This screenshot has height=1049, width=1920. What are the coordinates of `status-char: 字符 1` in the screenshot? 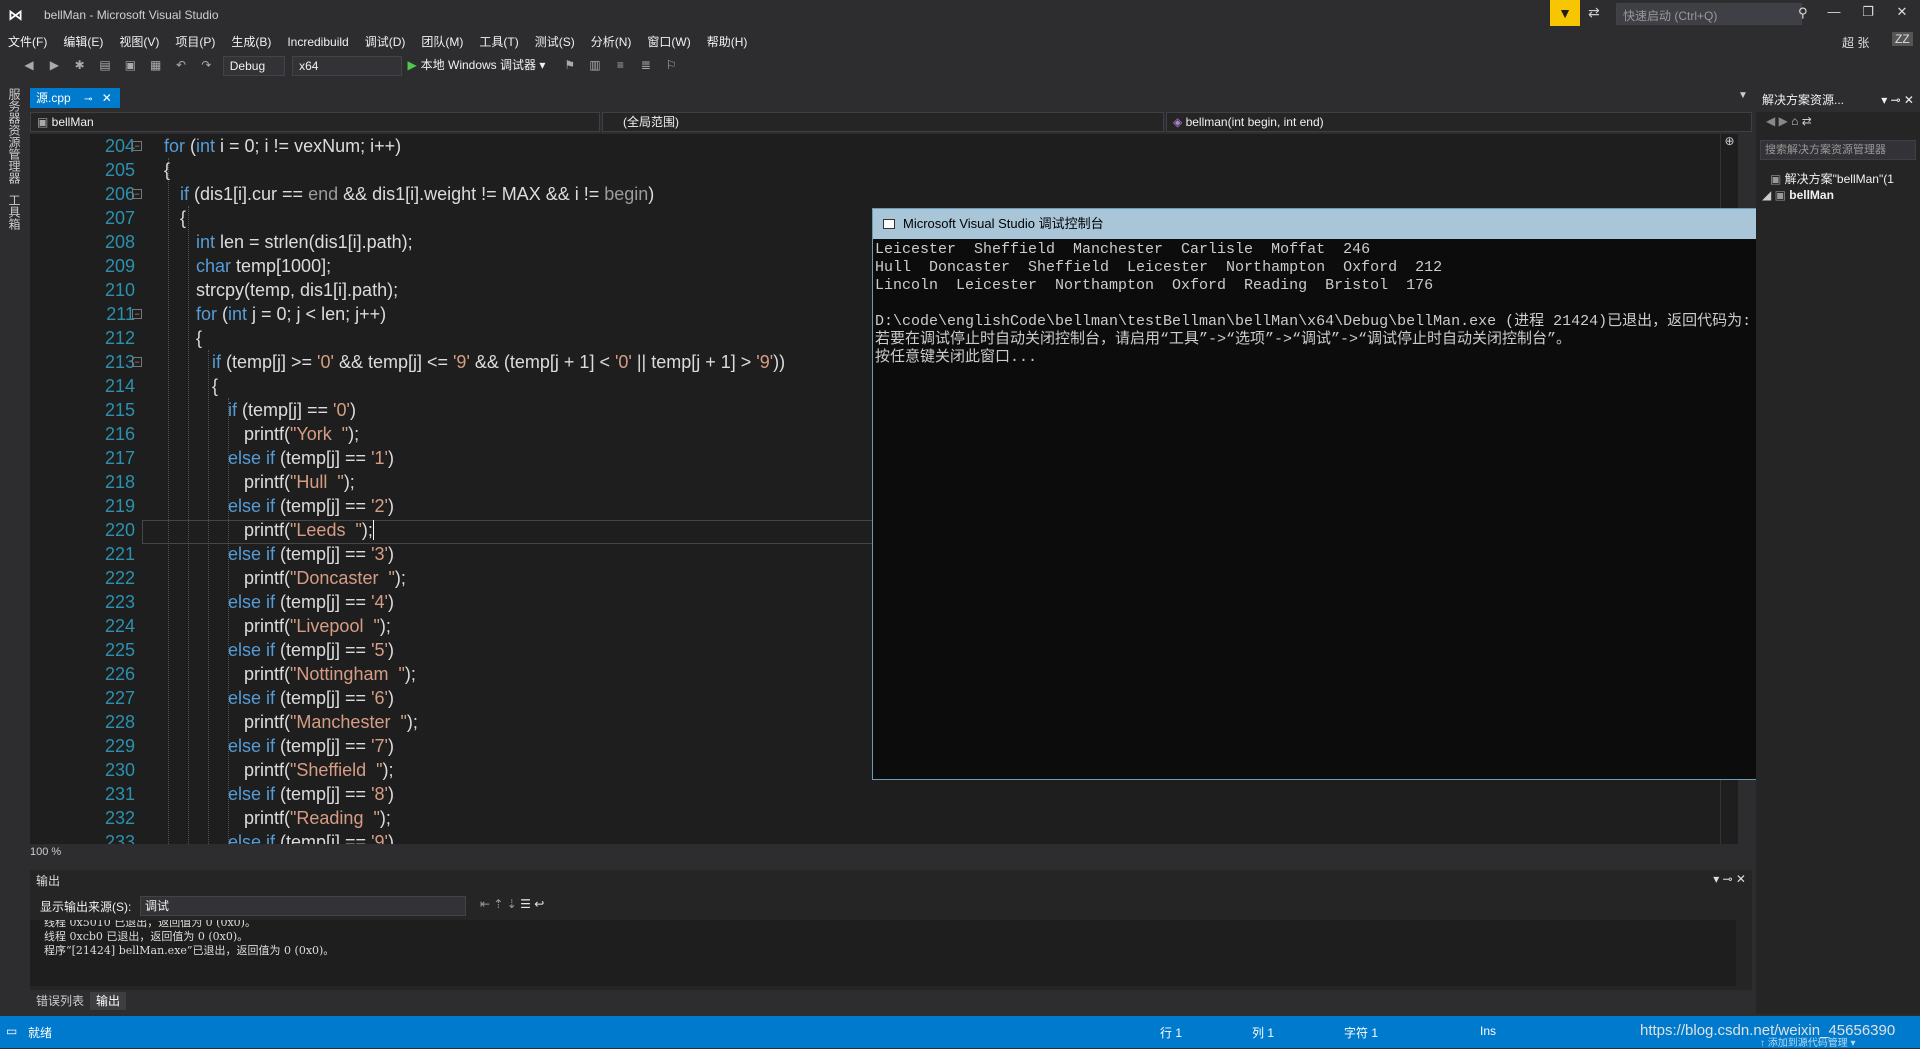 It's located at (1361, 1033).